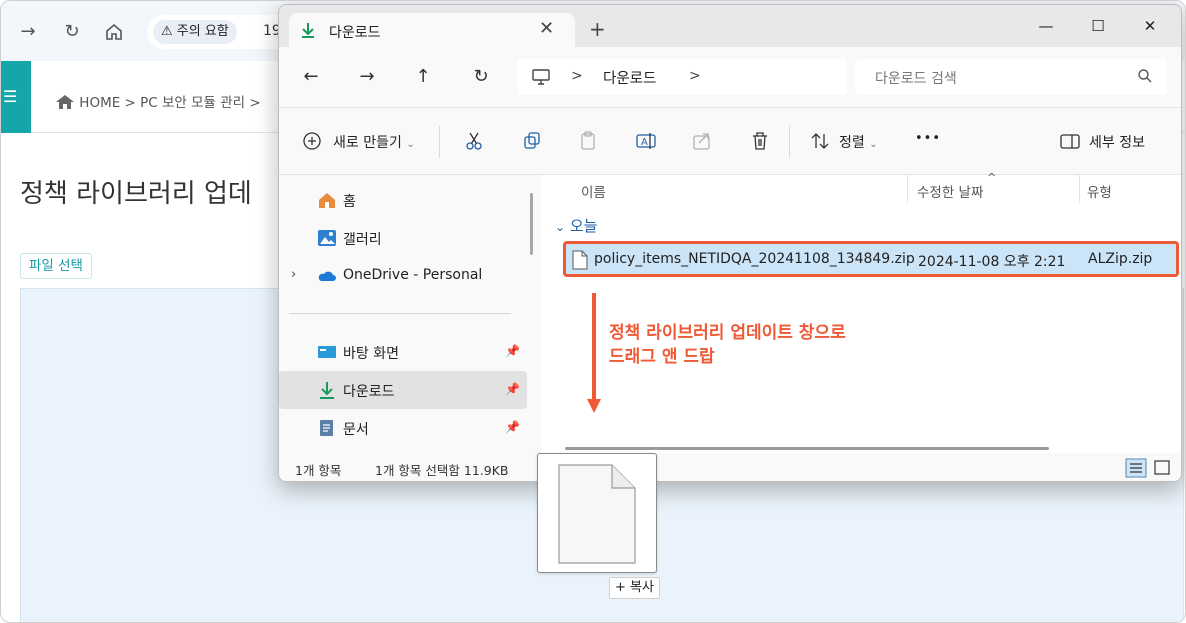 The width and height of the screenshot is (1186, 623). I want to click on nav-item-documents: 문서 📌, so click(403, 428).